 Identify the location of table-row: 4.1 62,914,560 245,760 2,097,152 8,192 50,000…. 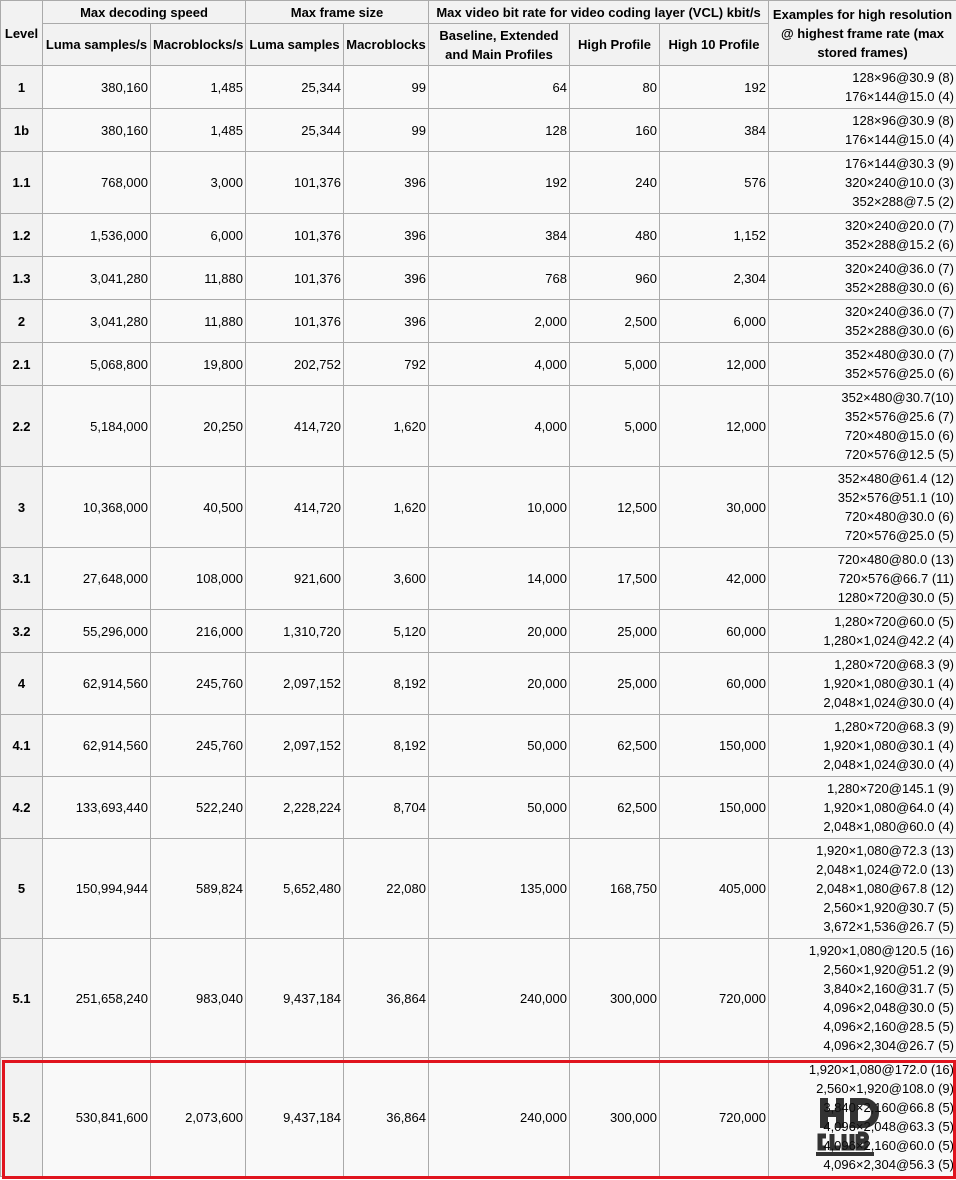
(478, 745).